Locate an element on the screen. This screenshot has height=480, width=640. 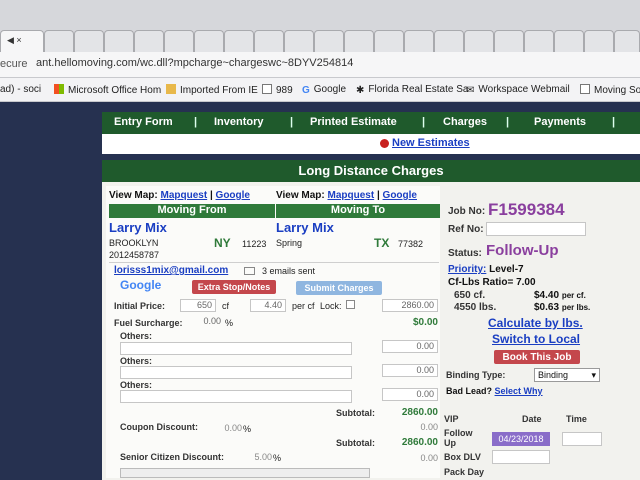
lock-label: Lock: is located at coordinates (331, 306).